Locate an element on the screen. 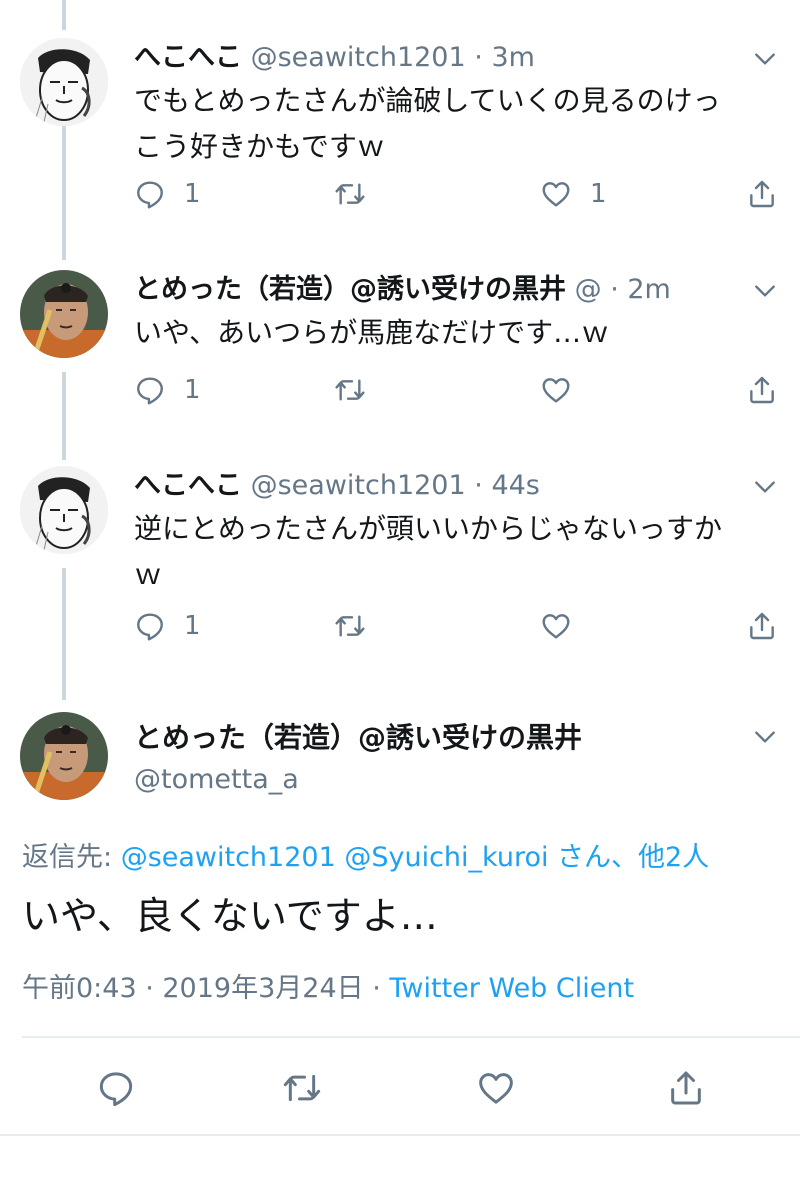  tweet-text-line: いや、あいつらが馬鹿なだけです…ｗ is located at coordinates (372, 332).